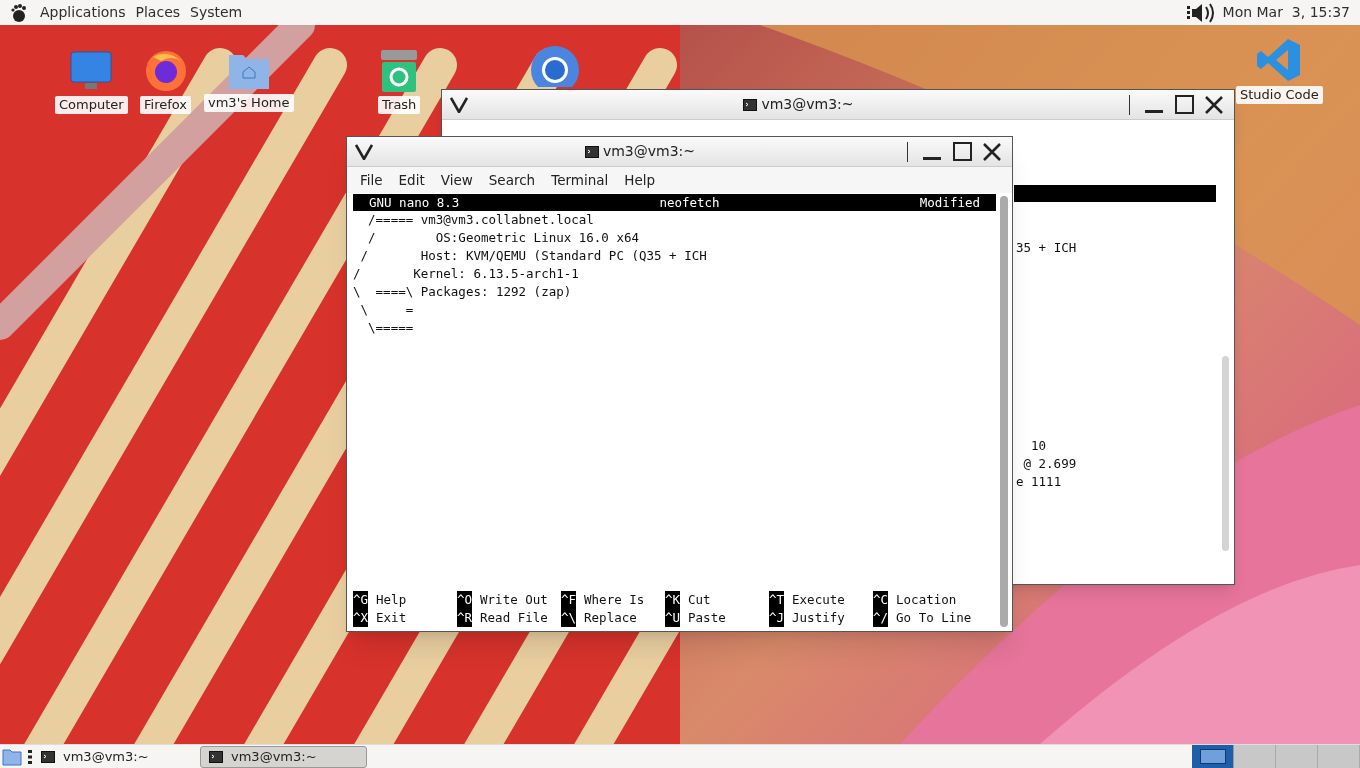 The height and width of the screenshot is (768, 1360). What do you see at coordinates (926, 600) in the screenshot?
I see `shortcut-label: Location` at bounding box center [926, 600].